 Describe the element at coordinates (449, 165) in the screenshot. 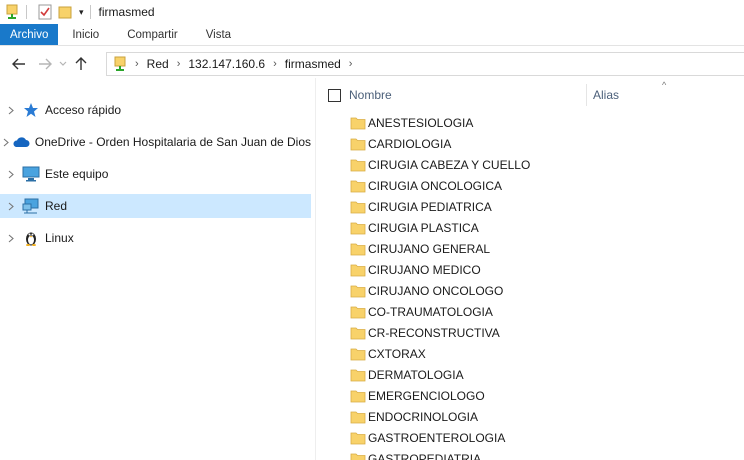

I see `folder-name: CIRUGIA CABEZA Y CUELLO` at that location.